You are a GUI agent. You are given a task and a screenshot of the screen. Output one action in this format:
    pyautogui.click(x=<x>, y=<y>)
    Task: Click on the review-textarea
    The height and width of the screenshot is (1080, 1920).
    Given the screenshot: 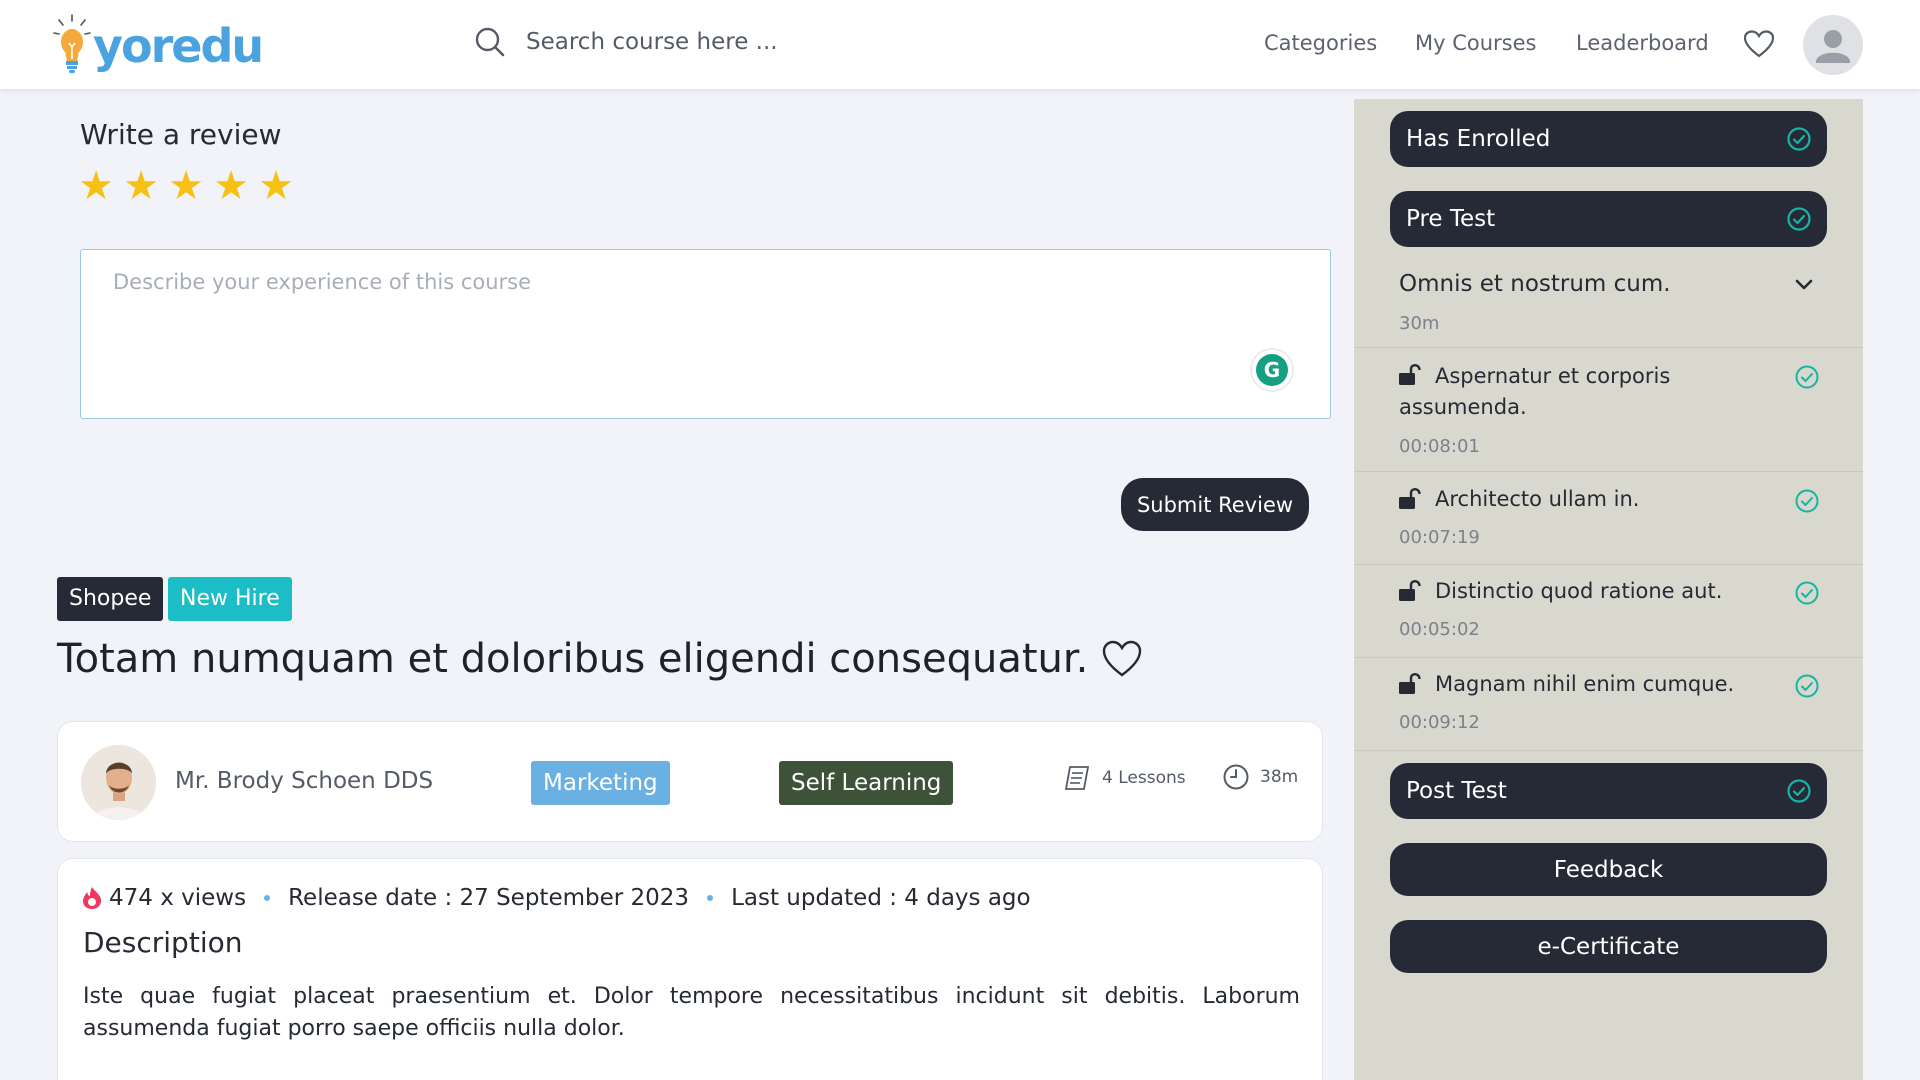 What is the action you would take?
    pyautogui.click(x=705, y=334)
    